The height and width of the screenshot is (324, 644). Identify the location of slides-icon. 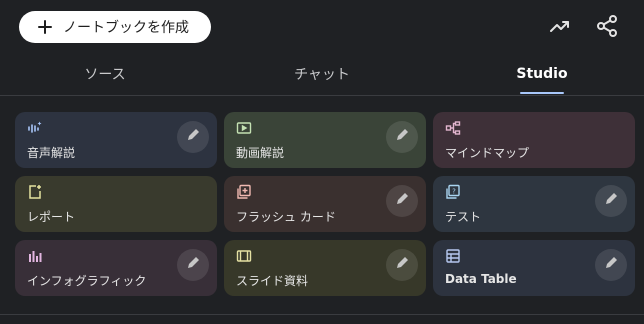
(244, 256).